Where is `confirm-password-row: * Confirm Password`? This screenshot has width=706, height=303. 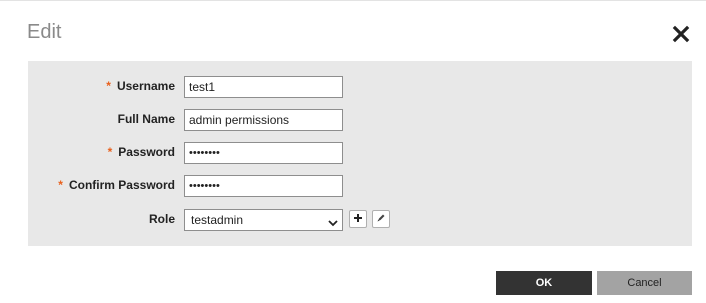
confirm-password-row: * Confirm Password is located at coordinates (360, 186).